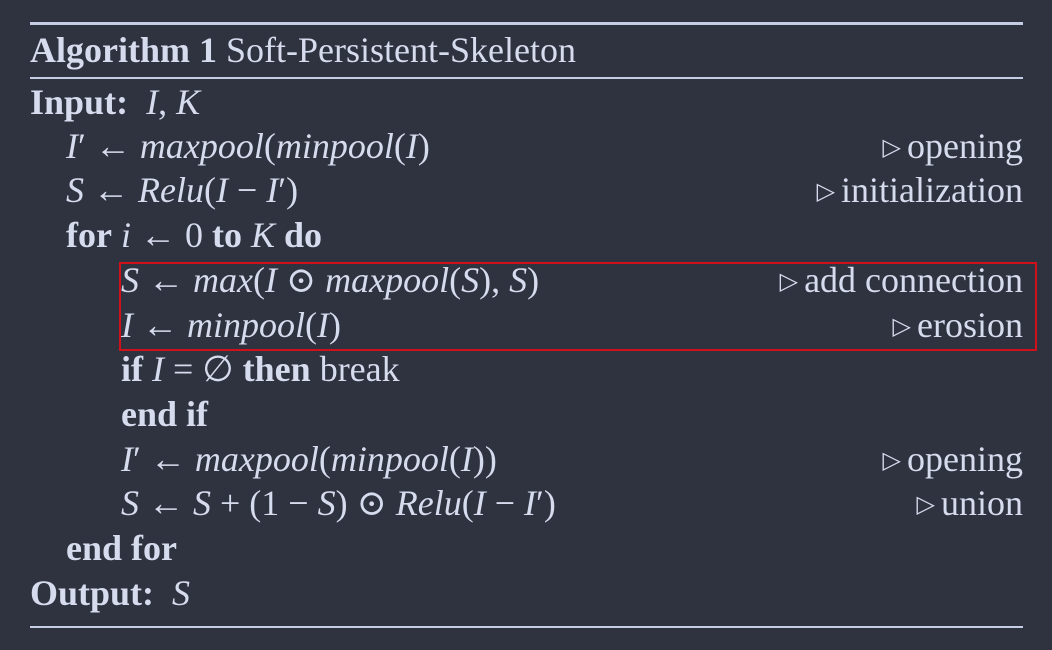 Image resolution: width=1052 pixels, height=650 pixels. What do you see at coordinates (578, 306) in the screenshot?
I see `highlight-box` at bounding box center [578, 306].